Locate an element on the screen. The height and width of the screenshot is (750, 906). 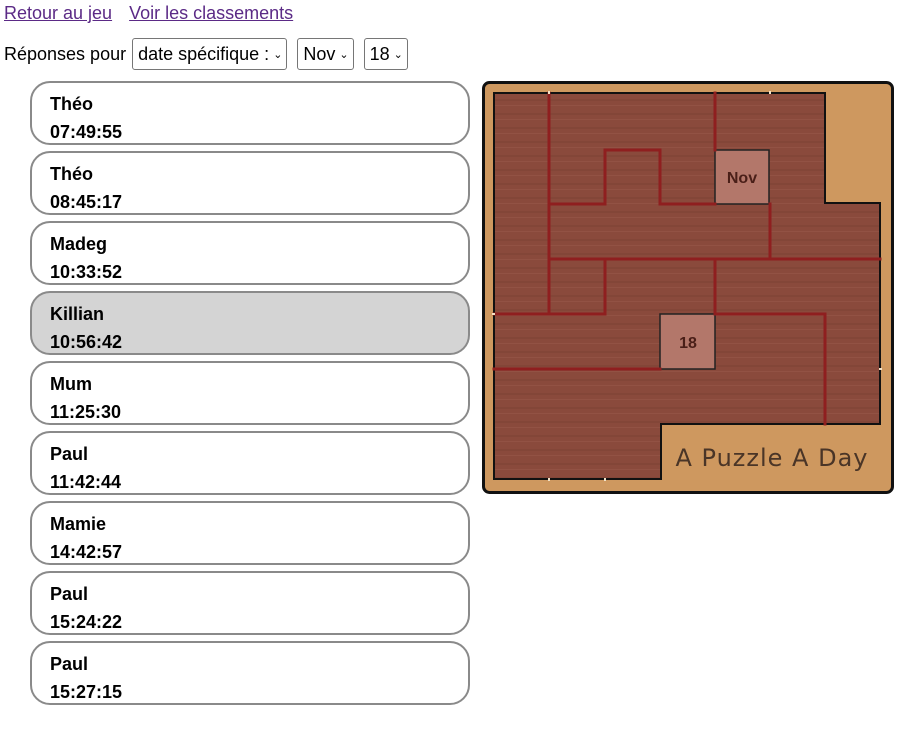
answer-time: 15:27:15 is located at coordinates (86, 692).